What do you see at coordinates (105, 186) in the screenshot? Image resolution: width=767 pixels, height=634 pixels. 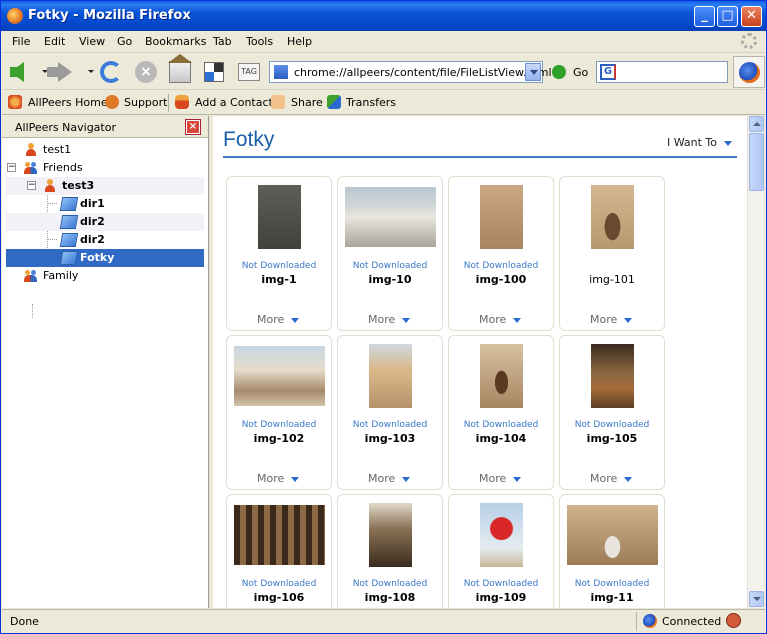 I see `tree-item-test3: − test3` at bounding box center [105, 186].